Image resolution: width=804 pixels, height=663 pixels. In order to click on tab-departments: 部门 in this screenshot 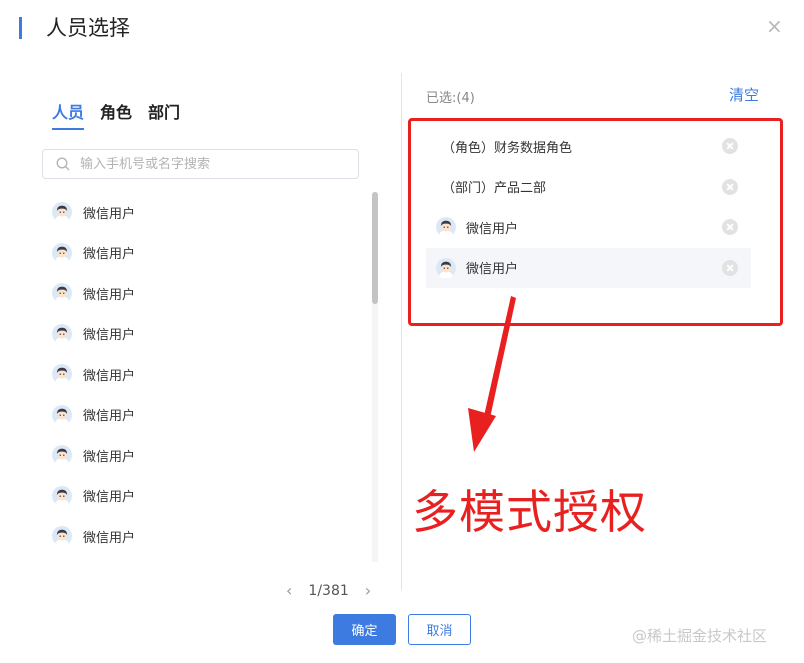, I will do `click(164, 114)`.